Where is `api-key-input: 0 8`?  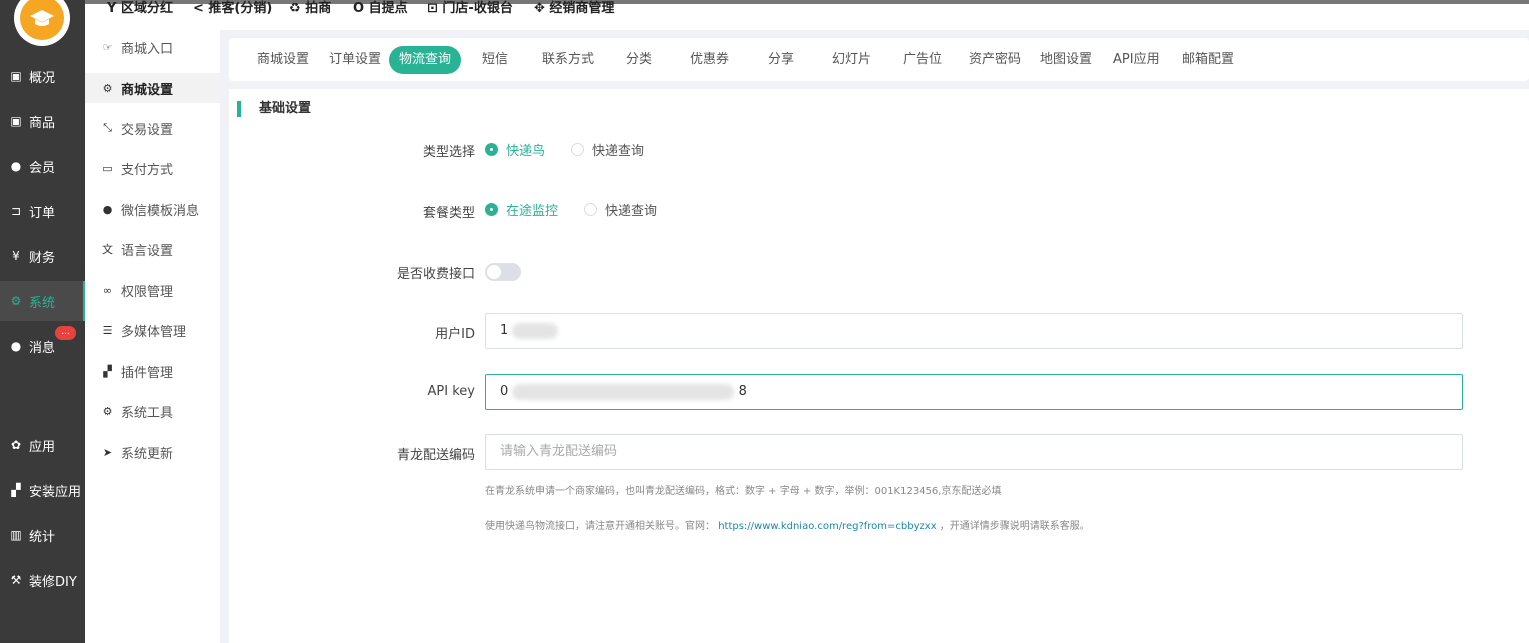 api-key-input: 0 8 is located at coordinates (974, 392).